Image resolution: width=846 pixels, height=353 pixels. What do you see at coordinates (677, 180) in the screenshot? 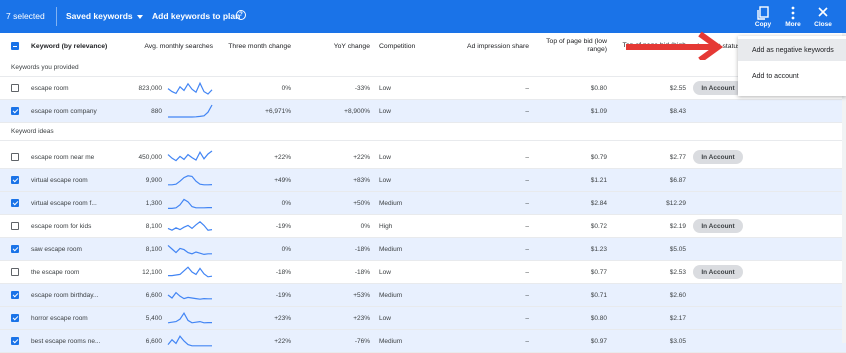
I see `top-bid-high: $6.87` at bounding box center [677, 180].